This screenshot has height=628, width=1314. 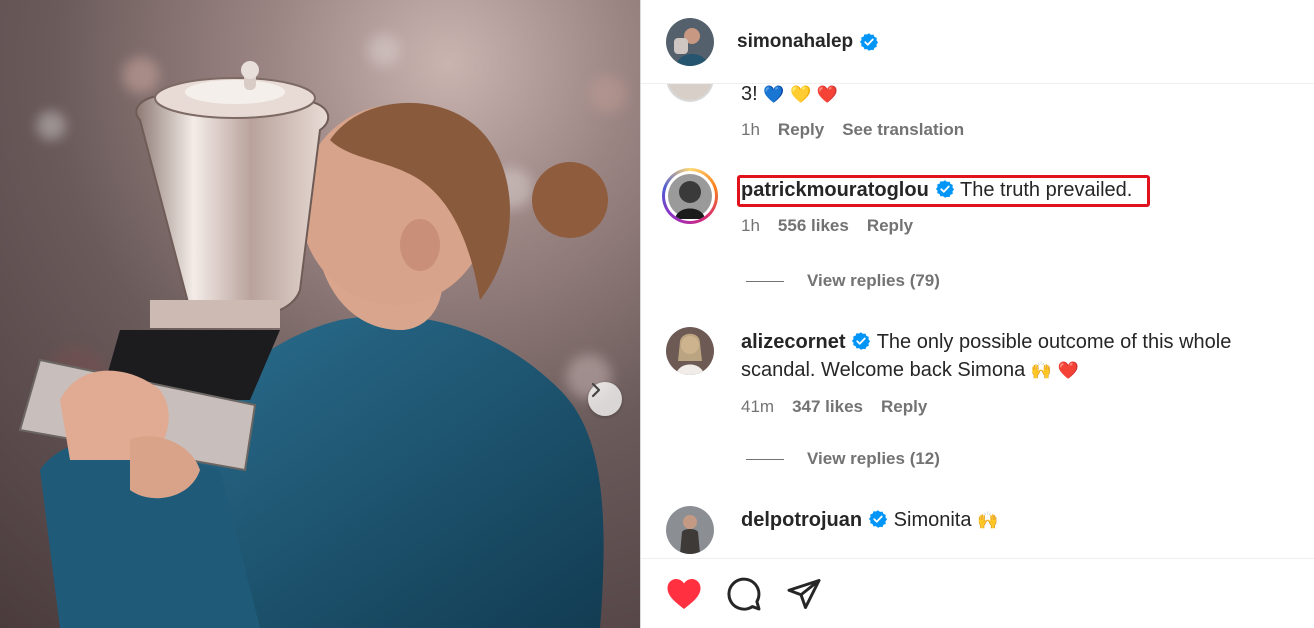 I want to click on comment-body: 3! 💙 💛 ❤️, so click(x=1011, y=96).